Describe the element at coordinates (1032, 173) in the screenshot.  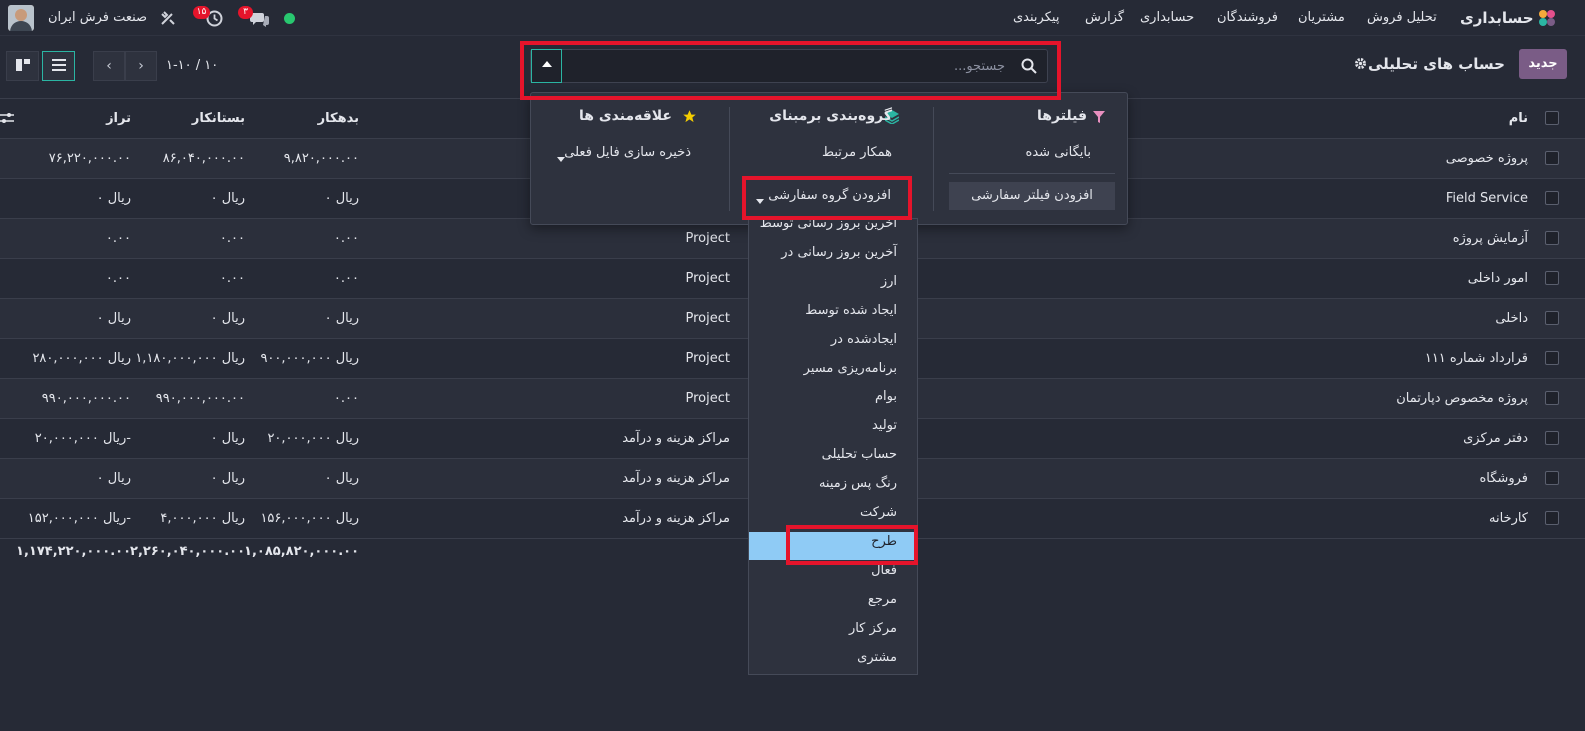
I see `filters-separator` at that location.